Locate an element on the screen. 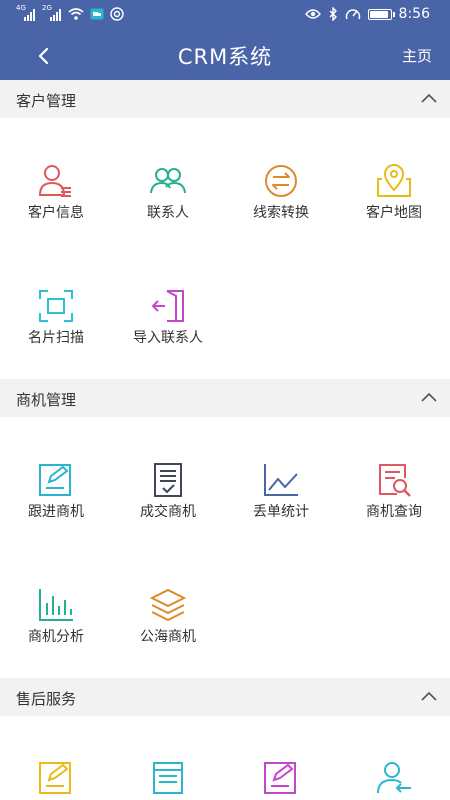 The width and height of the screenshot is (450, 800). scan-icon is located at coordinates (56, 306).